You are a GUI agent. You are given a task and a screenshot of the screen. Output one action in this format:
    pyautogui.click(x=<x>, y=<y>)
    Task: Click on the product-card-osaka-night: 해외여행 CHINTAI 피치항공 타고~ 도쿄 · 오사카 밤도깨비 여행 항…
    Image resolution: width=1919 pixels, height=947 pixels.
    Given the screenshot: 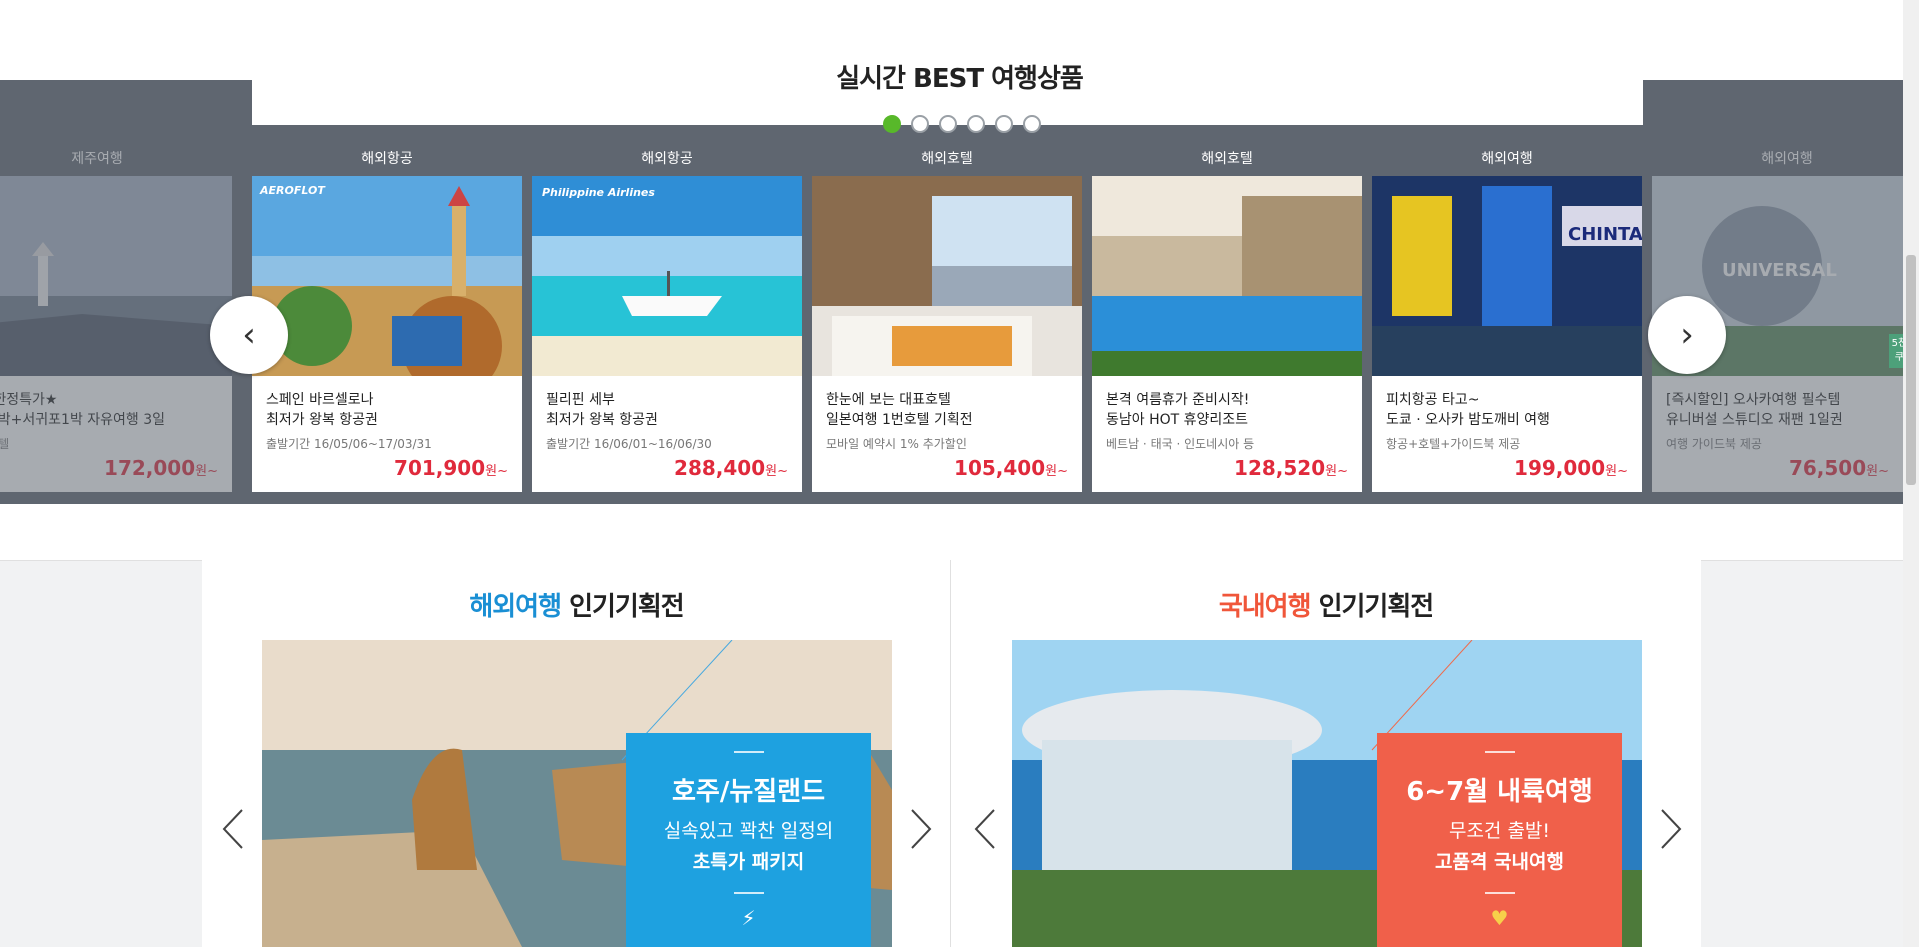 What is the action you would take?
    pyautogui.click(x=1507, y=317)
    